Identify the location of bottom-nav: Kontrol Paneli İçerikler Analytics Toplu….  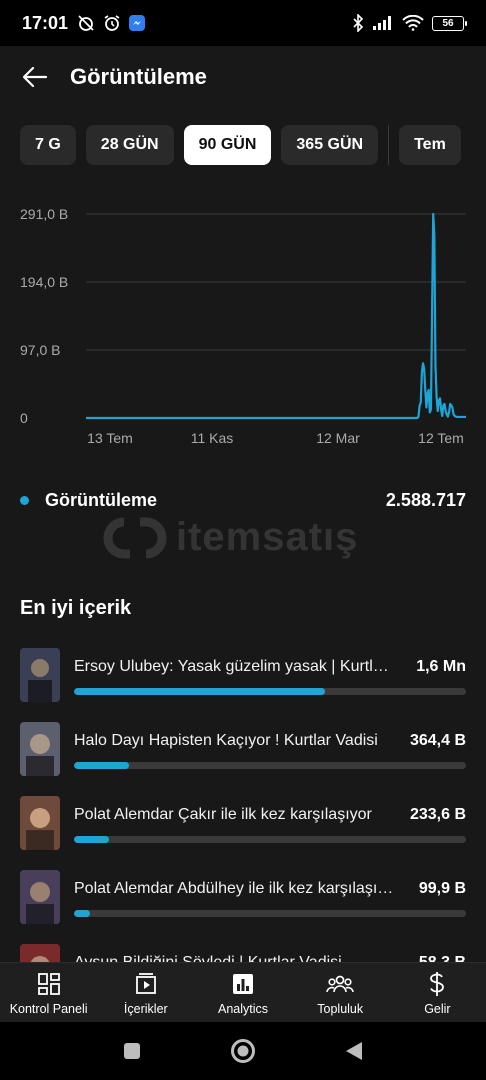
(243, 992).